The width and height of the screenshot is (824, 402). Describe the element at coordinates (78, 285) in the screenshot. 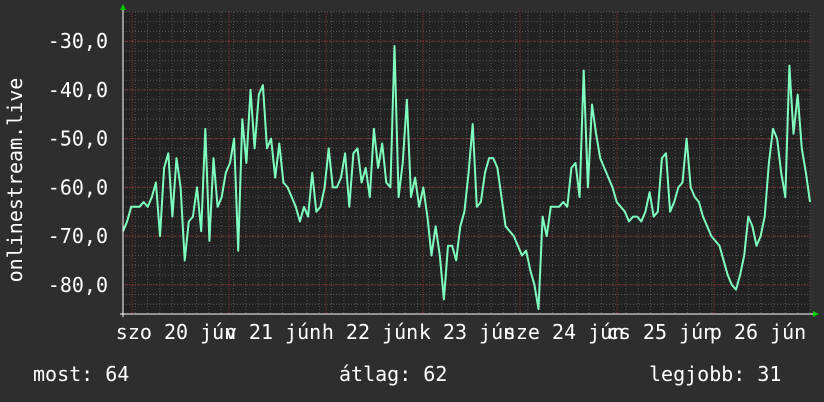

I see `y-tick-label: -80,0` at that location.